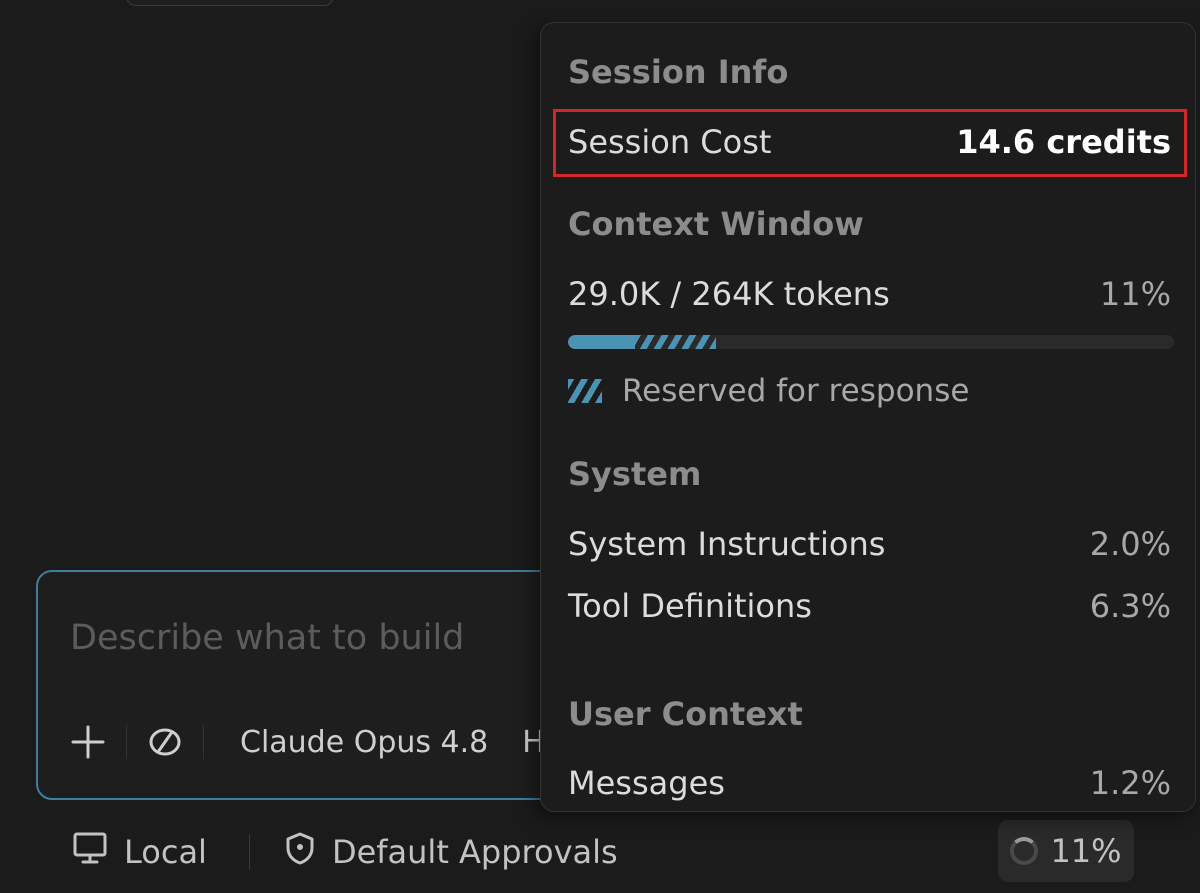 This screenshot has height=893, width=1200. What do you see at coordinates (869, 606) in the screenshot?
I see `list-item: Tool Definitions 6.3%` at bounding box center [869, 606].